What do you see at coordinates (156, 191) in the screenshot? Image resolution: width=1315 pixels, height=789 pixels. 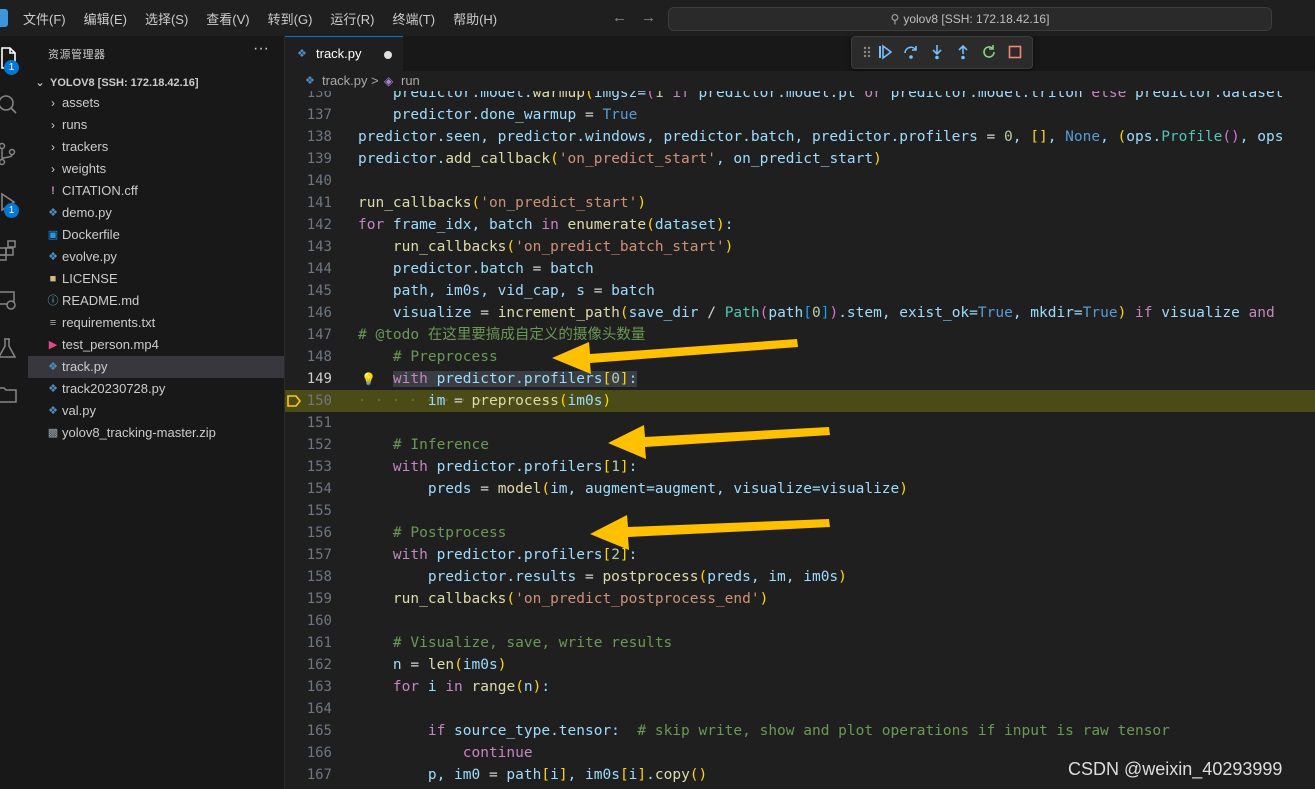 I see `tree-file-citation: ! CITATION.cff` at bounding box center [156, 191].